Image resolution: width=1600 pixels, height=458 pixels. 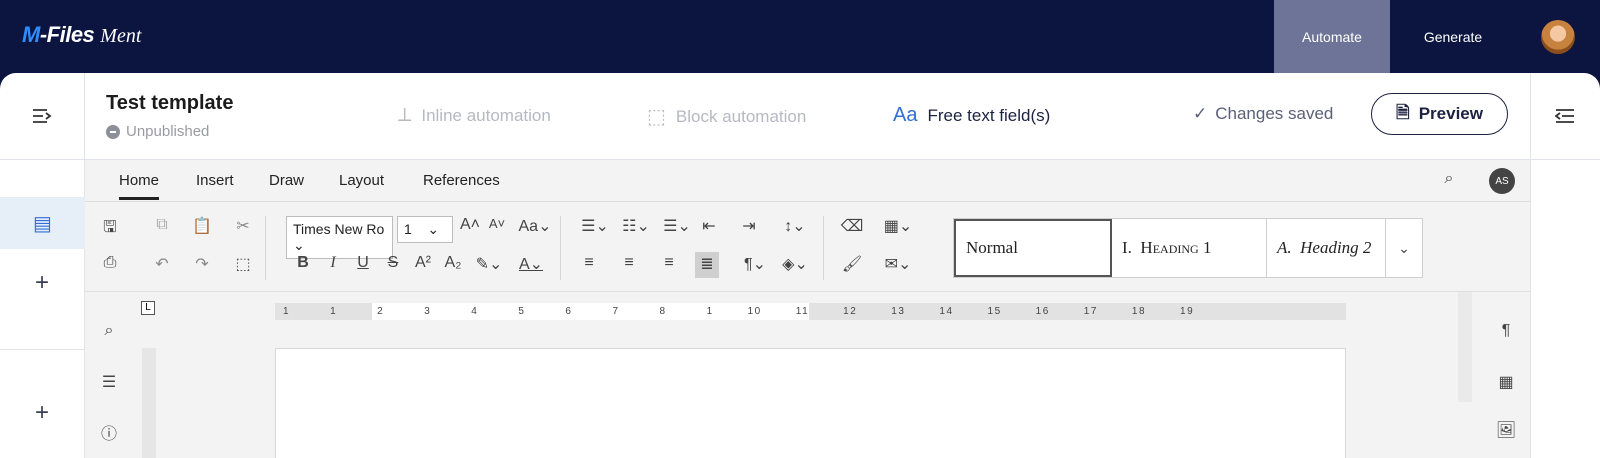 I want to click on block-automation-icon: ⬚, so click(x=656, y=117).